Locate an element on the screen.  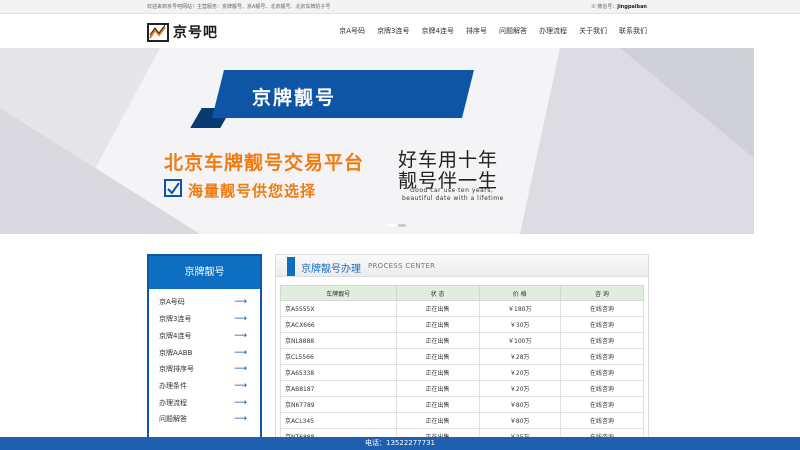
table-row: 京ACX666 正在出售 ￥30万 在线咨询 is located at coordinates (462, 324).